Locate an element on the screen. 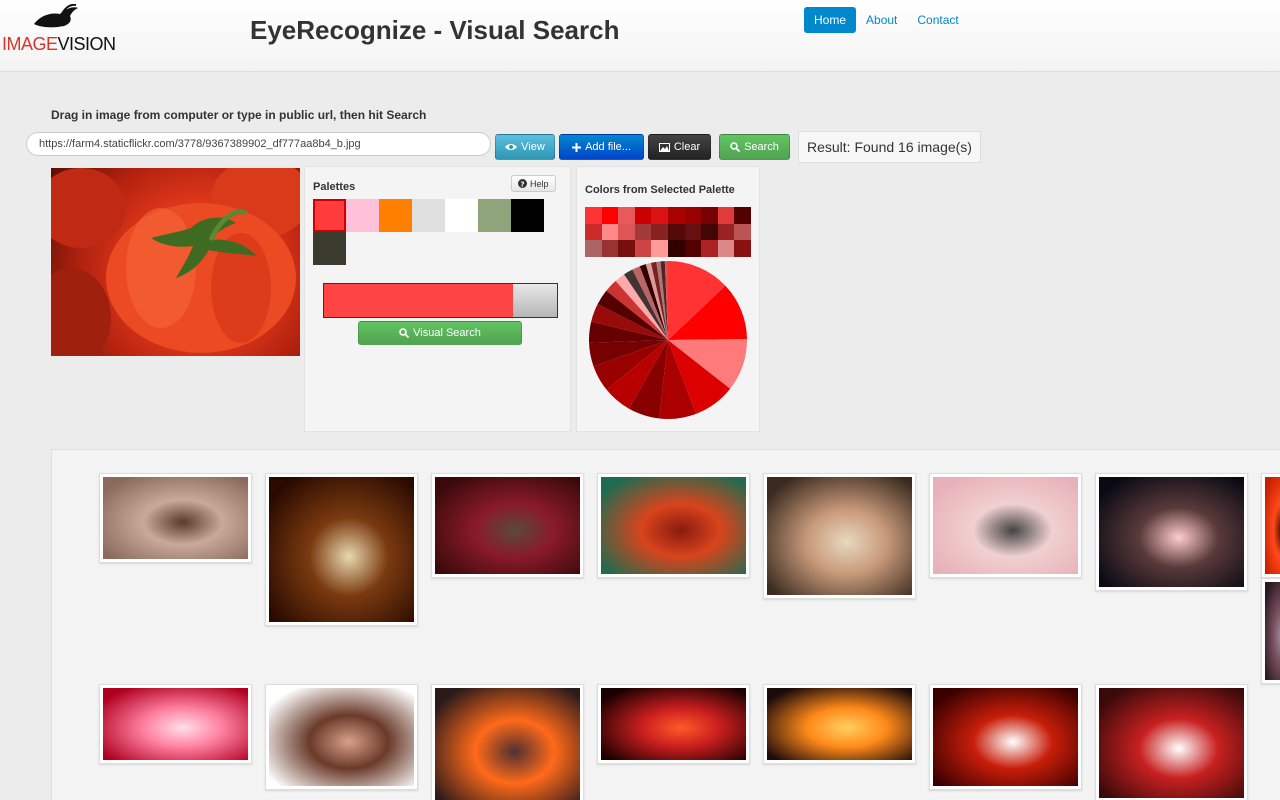 The height and width of the screenshot is (800, 1280). result-portrait is located at coordinates (341, 737).